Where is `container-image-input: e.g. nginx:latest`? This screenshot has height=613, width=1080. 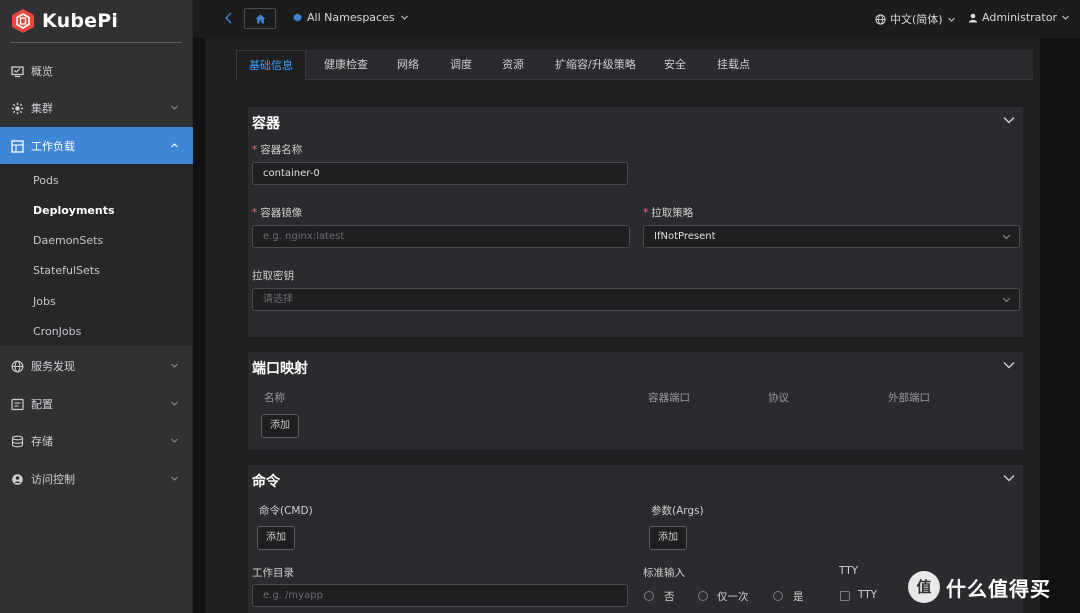
container-image-input: e.g. nginx:latest is located at coordinates (441, 236).